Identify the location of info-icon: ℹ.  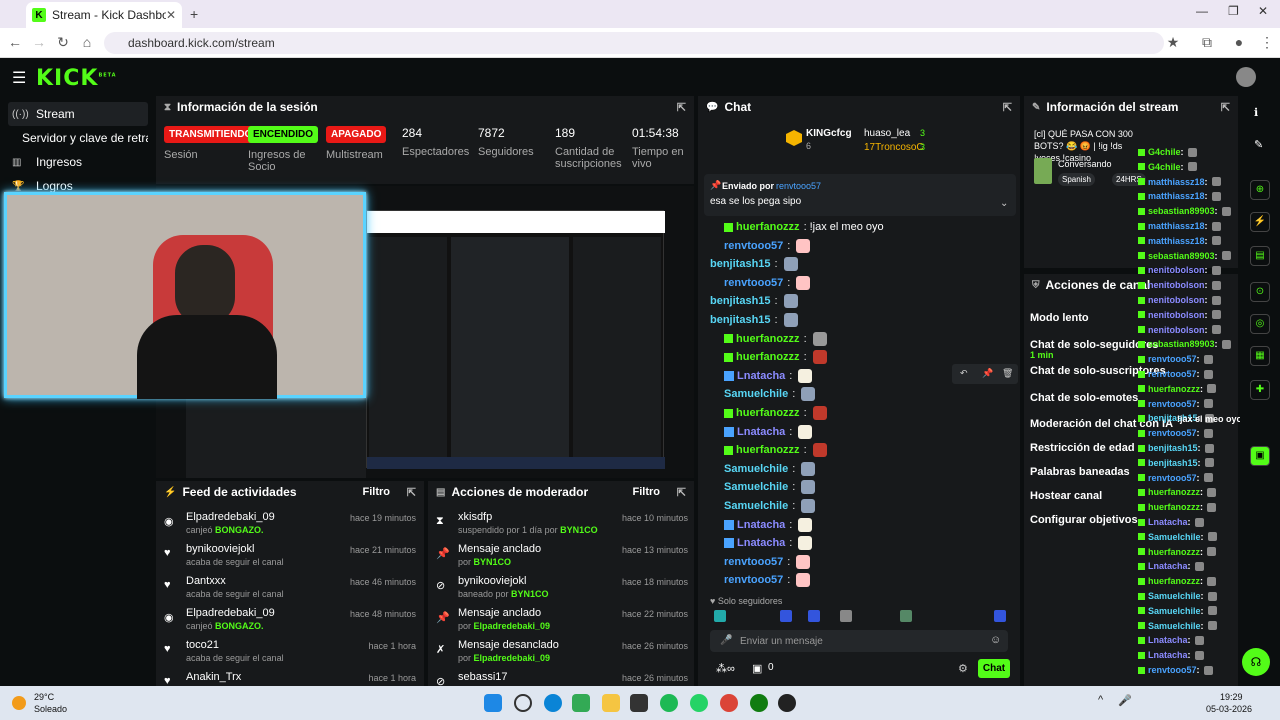
(1256, 112).